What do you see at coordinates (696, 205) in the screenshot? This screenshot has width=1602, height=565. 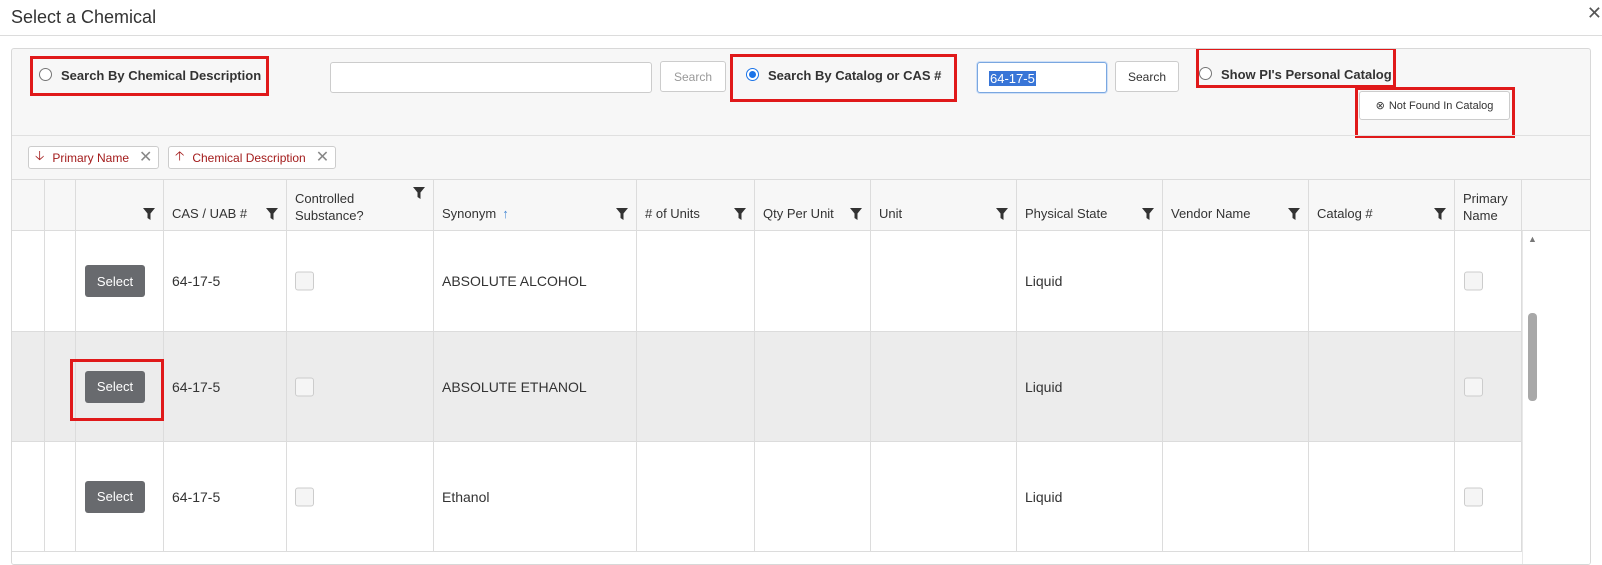 I see `header-cell-units: # of Units` at bounding box center [696, 205].